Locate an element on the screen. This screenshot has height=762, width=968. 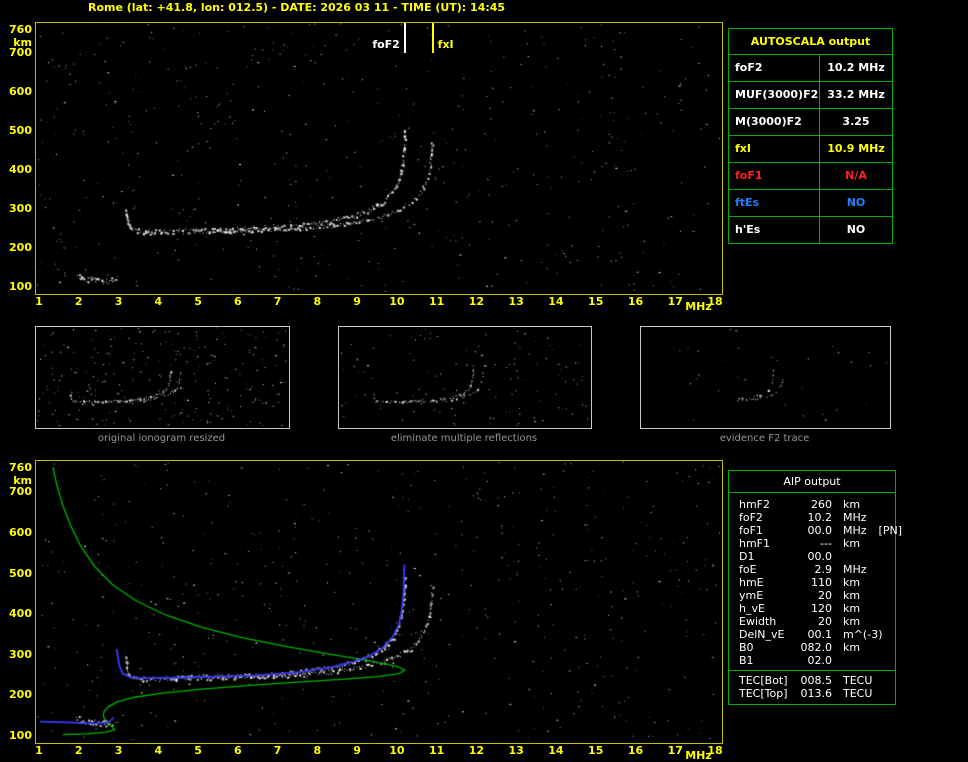
aip-row-hmF1: hmF1 --- km is located at coordinates (817, 543).